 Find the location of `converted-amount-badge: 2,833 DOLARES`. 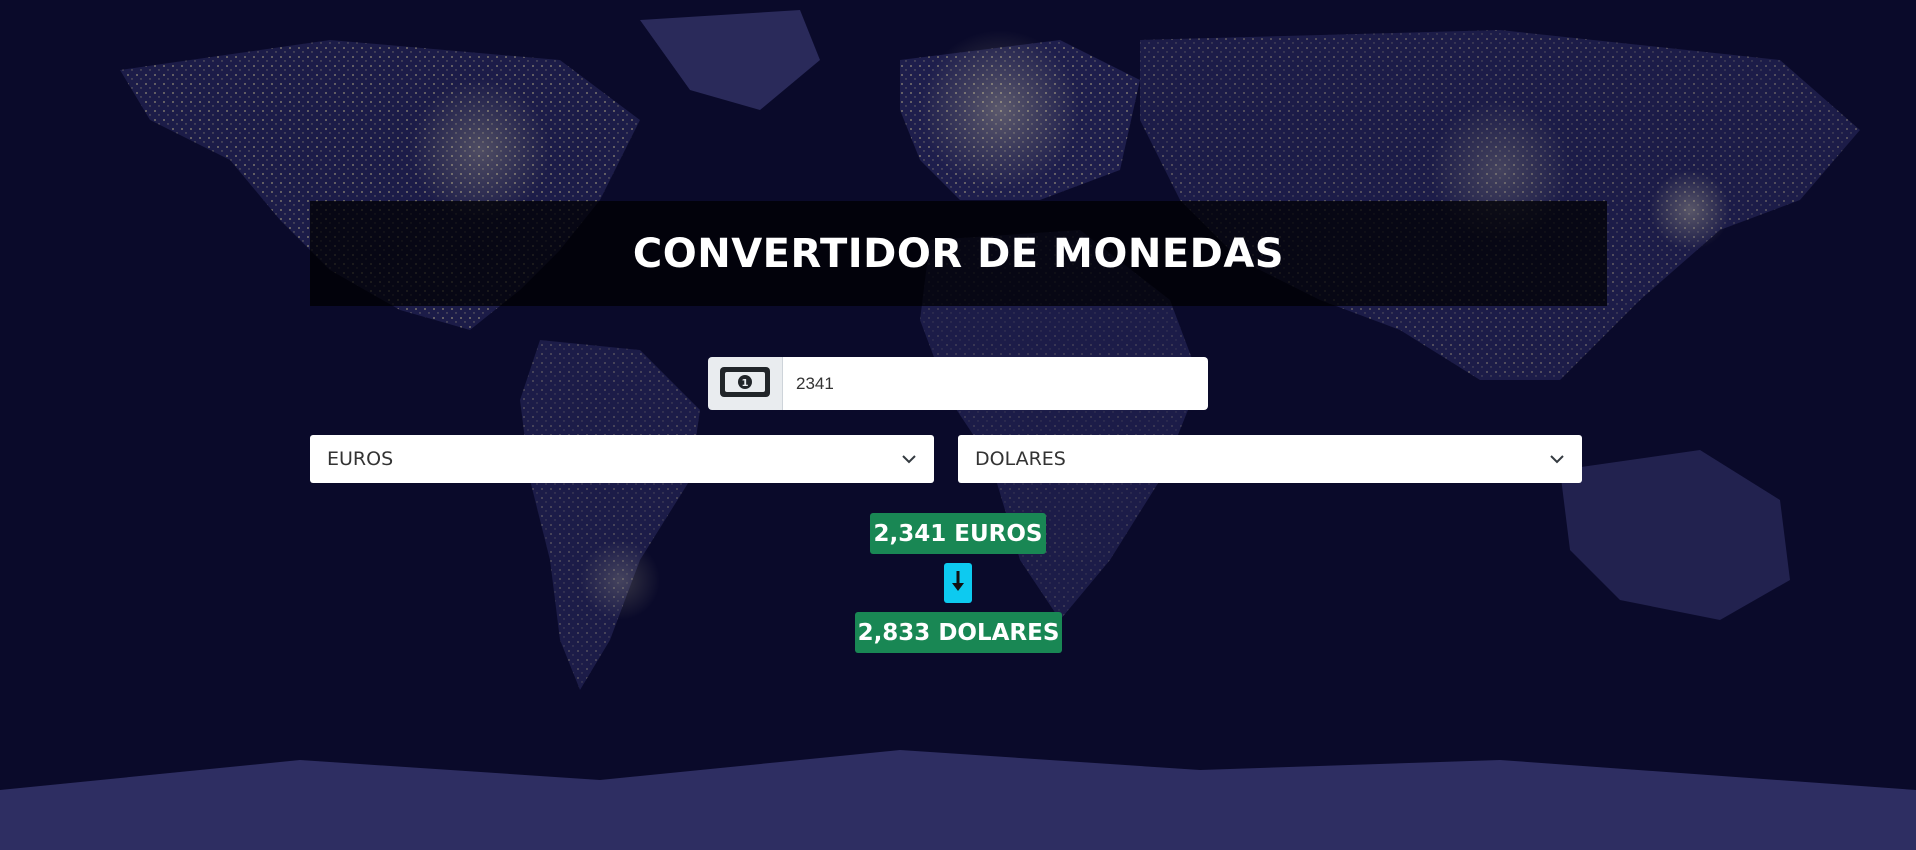

converted-amount-badge: 2,833 DOLARES is located at coordinates (958, 632).